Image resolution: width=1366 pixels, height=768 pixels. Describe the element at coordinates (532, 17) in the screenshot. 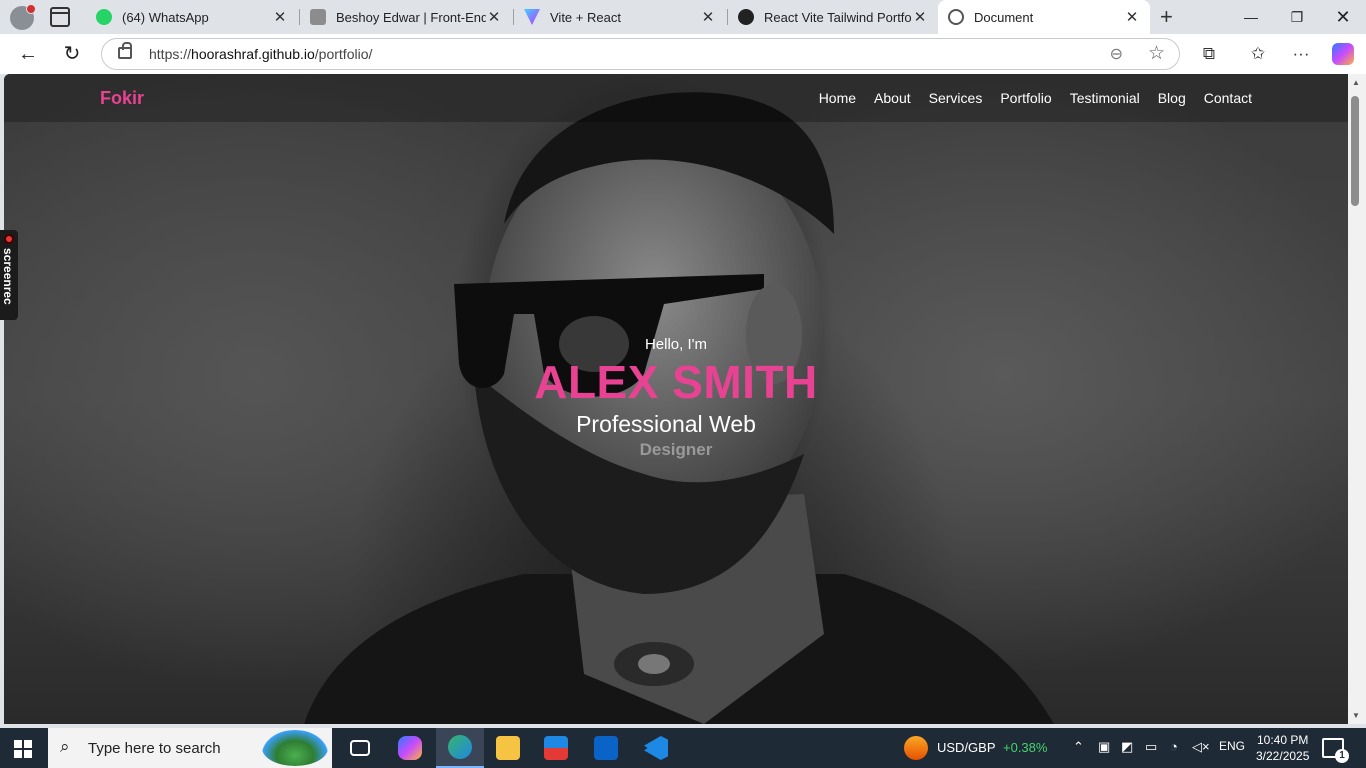

I see `vite-icon` at that location.